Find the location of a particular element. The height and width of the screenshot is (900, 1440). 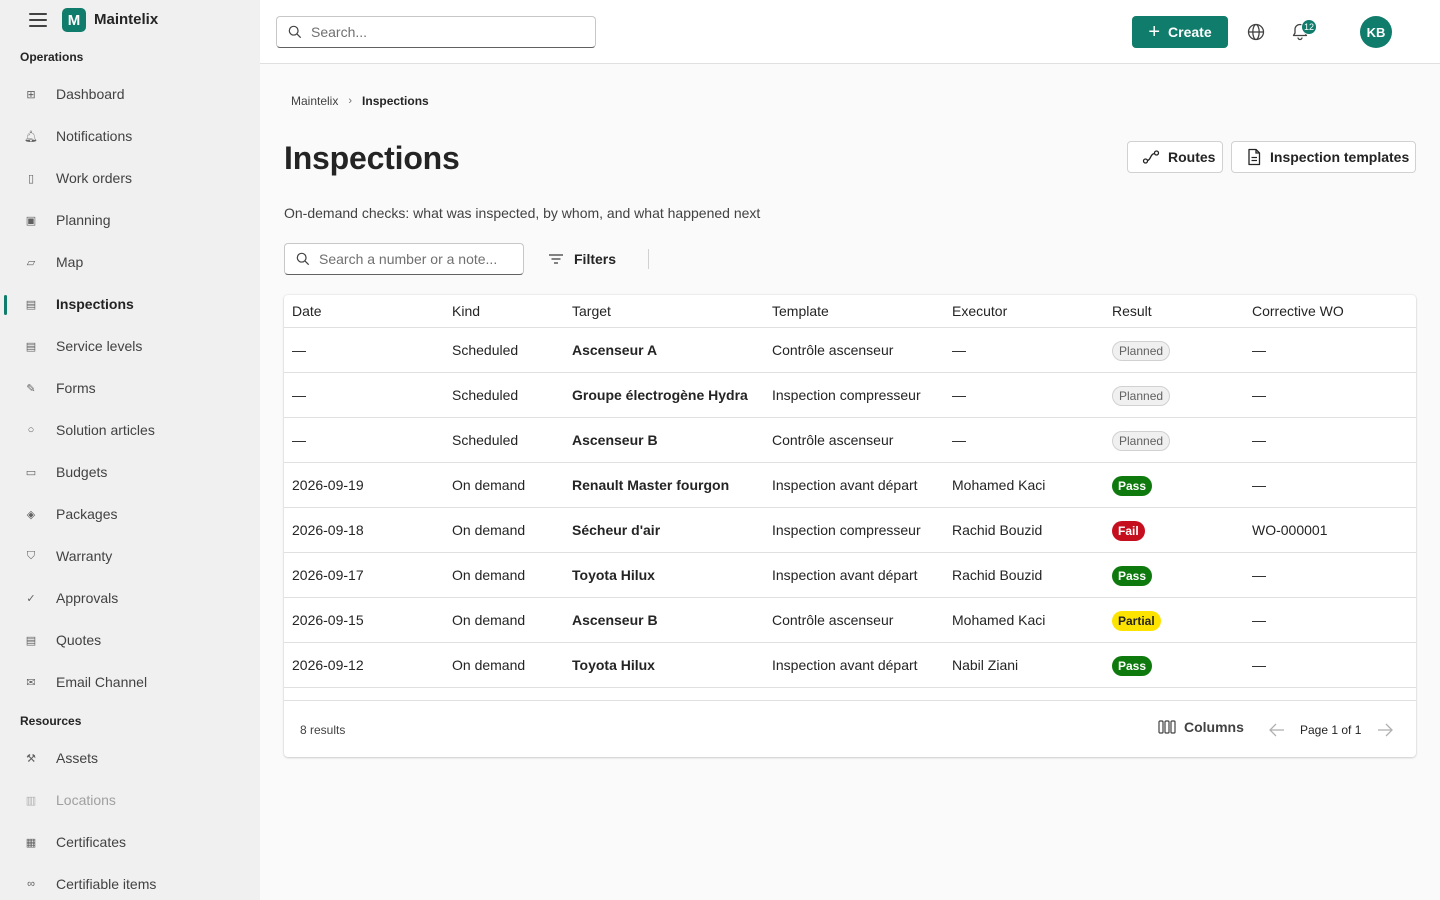

notification-count-badge: 12 is located at coordinates (1309, 27).